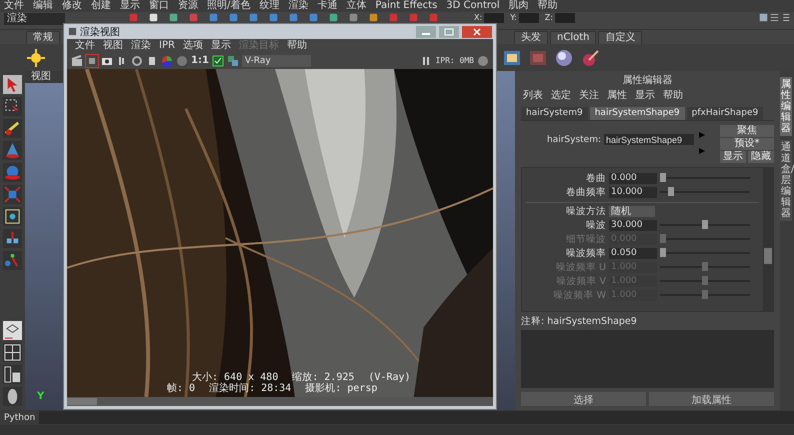 The width and height of the screenshot is (794, 435). Describe the element at coordinates (554, 113) in the screenshot. I see `node-tab: hairSystem9` at that location.